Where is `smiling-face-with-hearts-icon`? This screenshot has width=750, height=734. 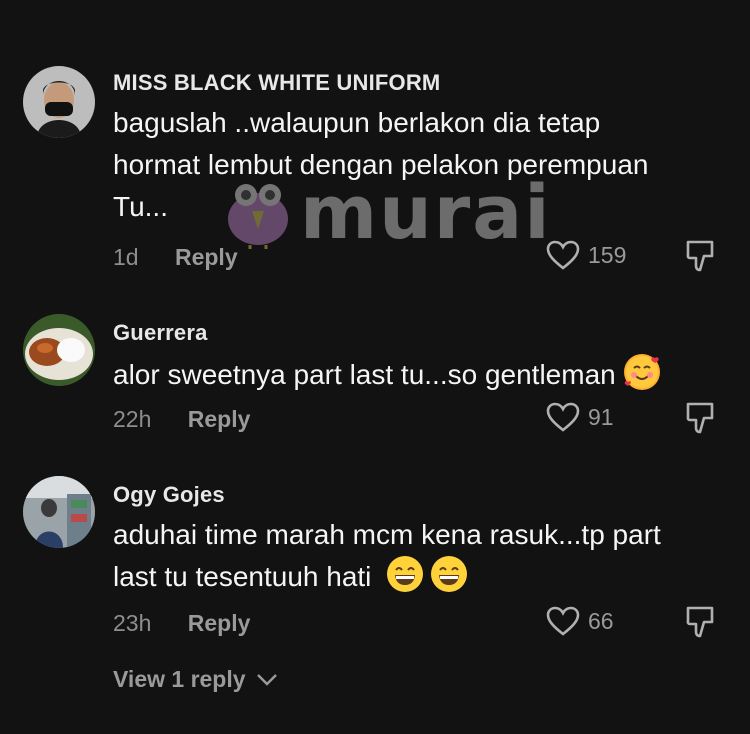
smiling-face-with-hearts-icon is located at coordinates (641, 372).